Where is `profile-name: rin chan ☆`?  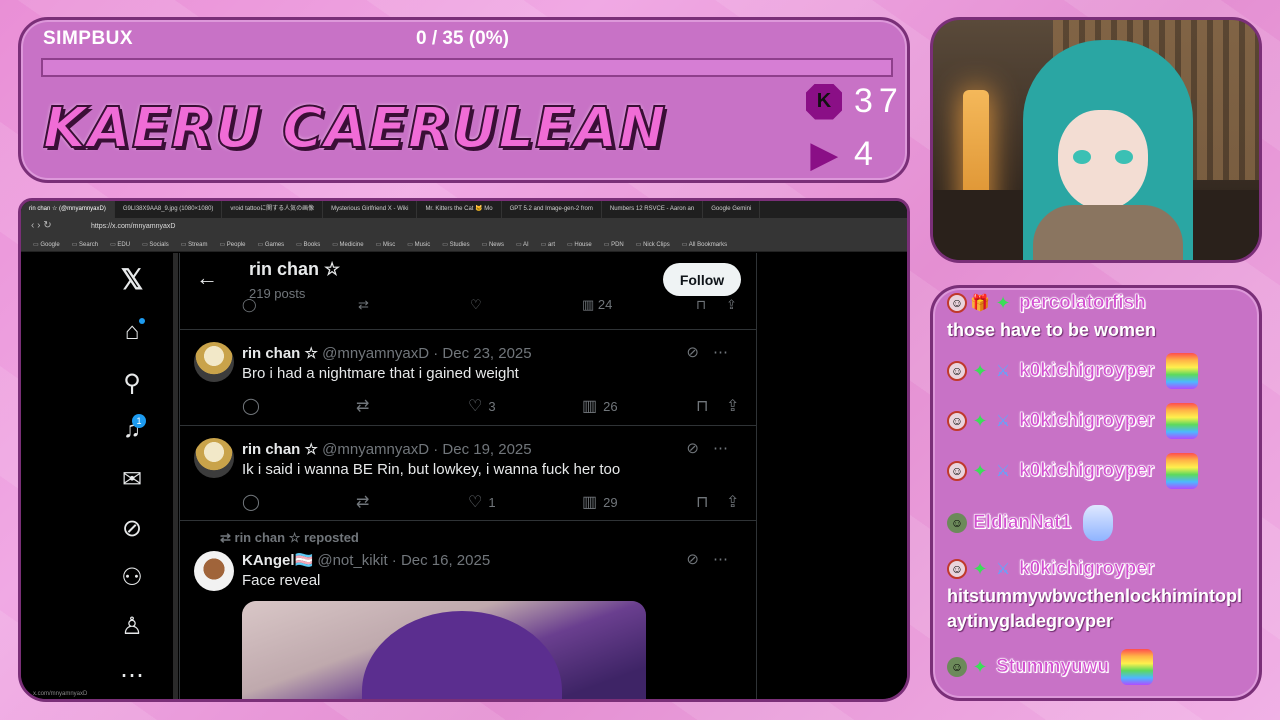 profile-name: rin chan ☆ is located at coordinates (295, 269).